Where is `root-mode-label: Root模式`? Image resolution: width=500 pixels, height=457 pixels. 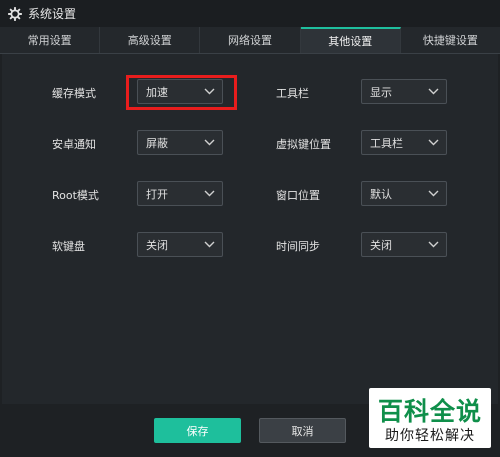
root-mode-label: Root模式 is located at coordinates (75, 195).